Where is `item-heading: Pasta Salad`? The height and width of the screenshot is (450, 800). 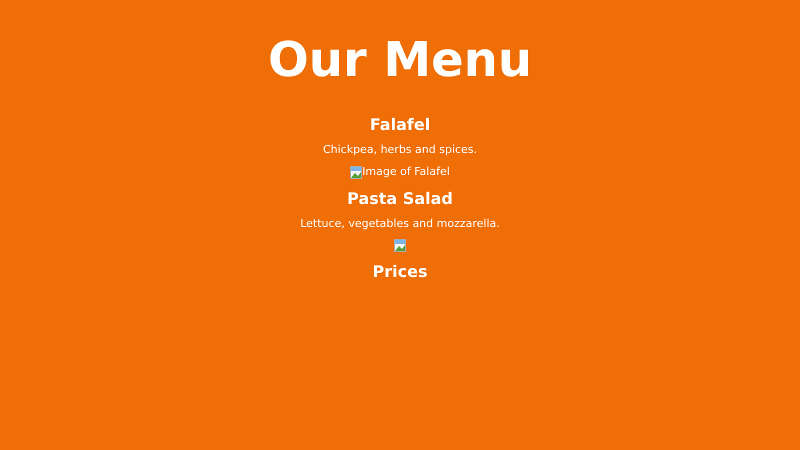 item-heading: Pasta Salad is located at coordinates (400, 199).